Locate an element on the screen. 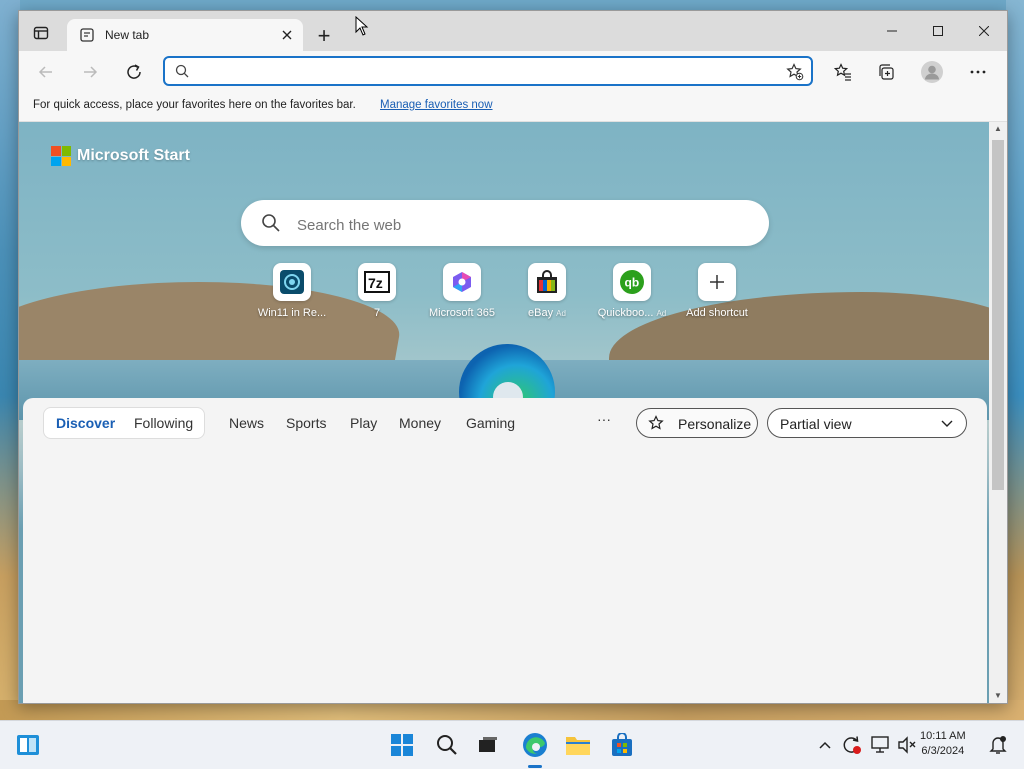 The image size is (1024, 769). bell-icon is located at coordinates (998, 745).